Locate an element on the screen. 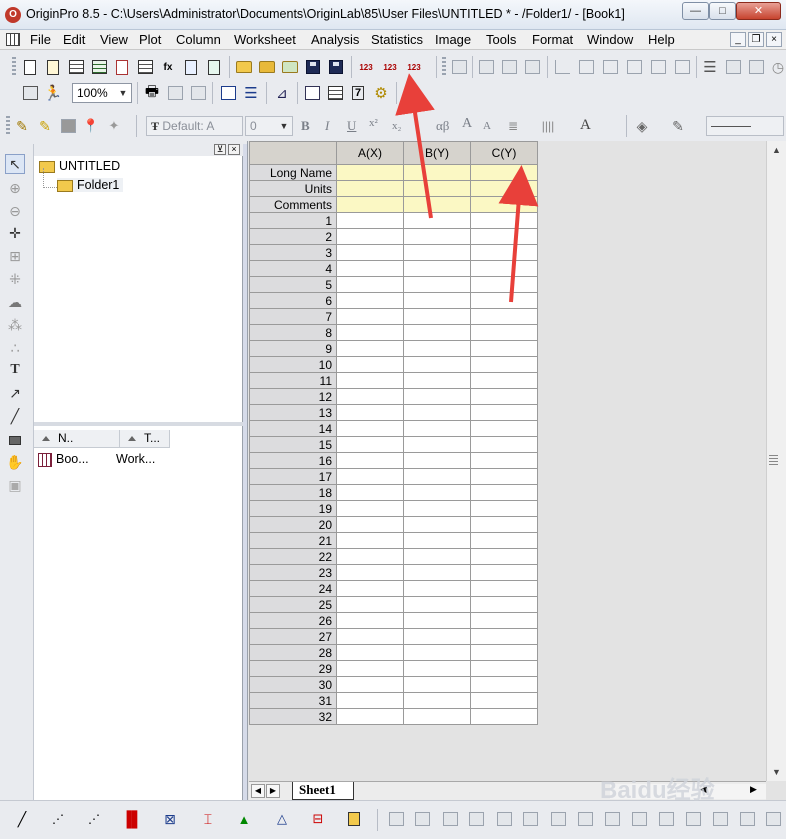 Image resolution: width=786 pixels, height=839 pixels. results-log-icon: ☰ is located at coordinates (251, 93).